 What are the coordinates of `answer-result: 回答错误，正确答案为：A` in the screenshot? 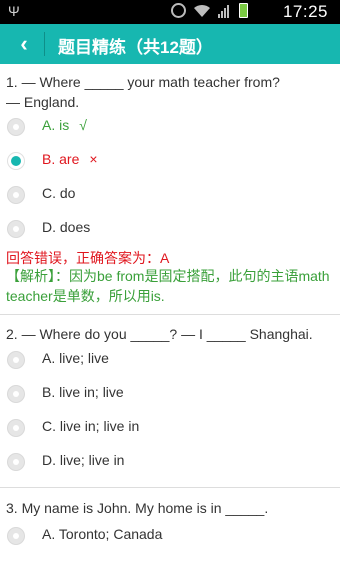 It's located at (88, 258).